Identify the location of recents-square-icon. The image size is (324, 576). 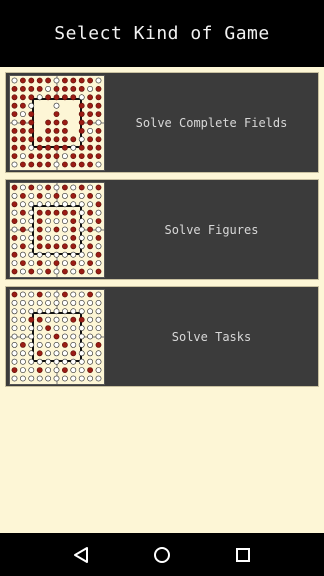
(243, 554).